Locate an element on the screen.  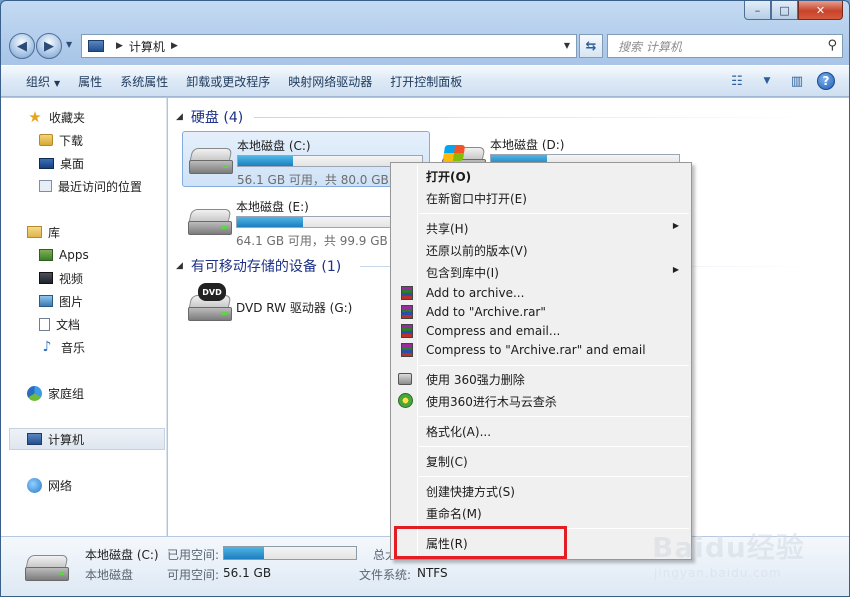
view-dropdown-icon: ▼ is located at coordinates (767, 81).